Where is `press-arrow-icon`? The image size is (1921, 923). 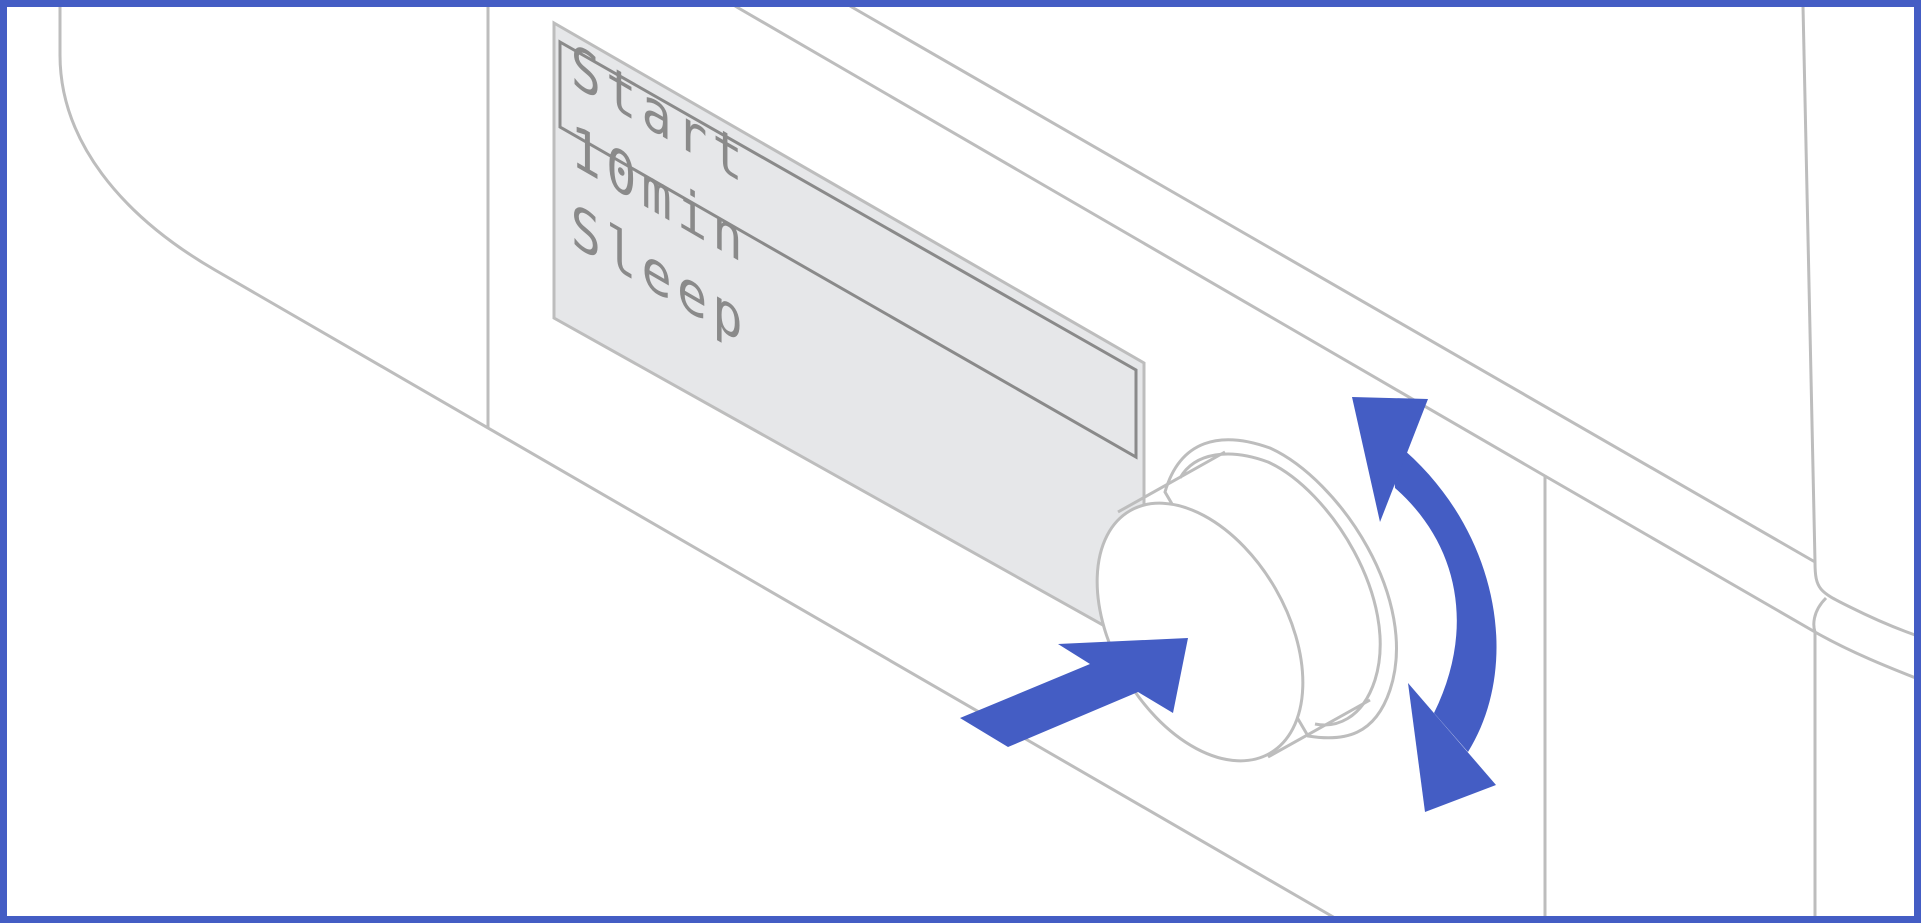
press-arrow-icon is located at coordinates (1074, 692).